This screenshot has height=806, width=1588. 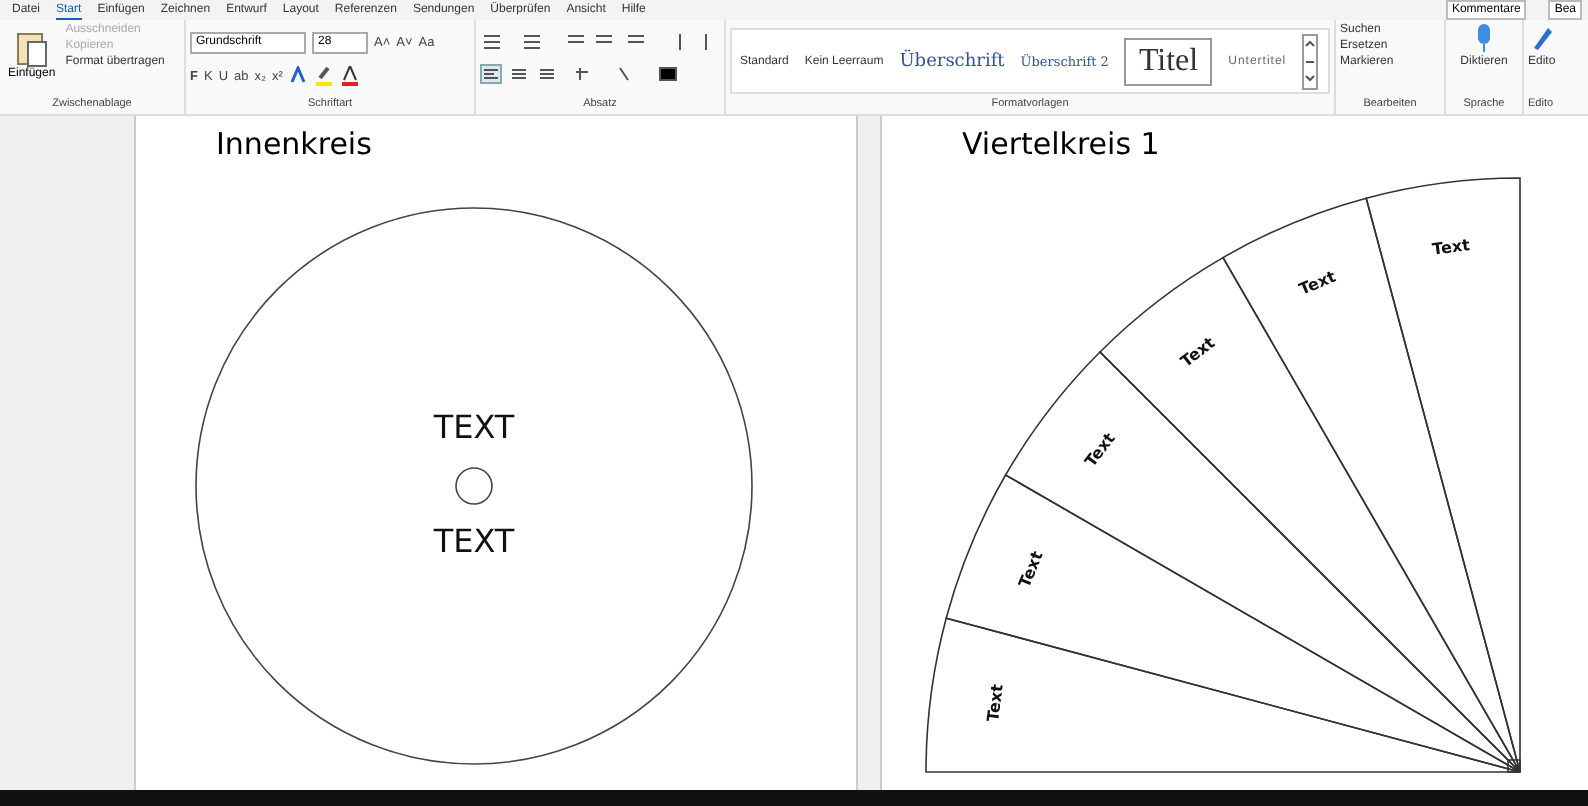 I want to click on pen-icon, so click(x=1541, y=38).